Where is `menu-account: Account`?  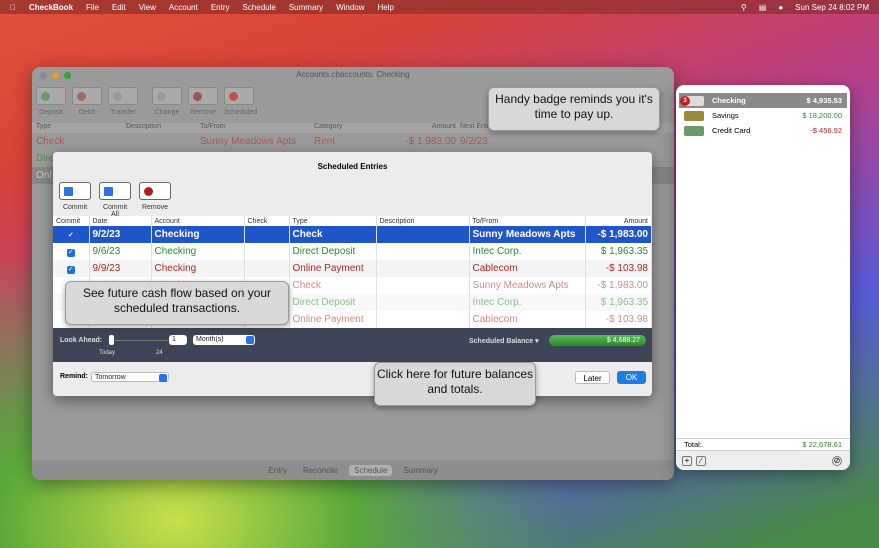 menu-account: Account is located at coordinates (183, 7).